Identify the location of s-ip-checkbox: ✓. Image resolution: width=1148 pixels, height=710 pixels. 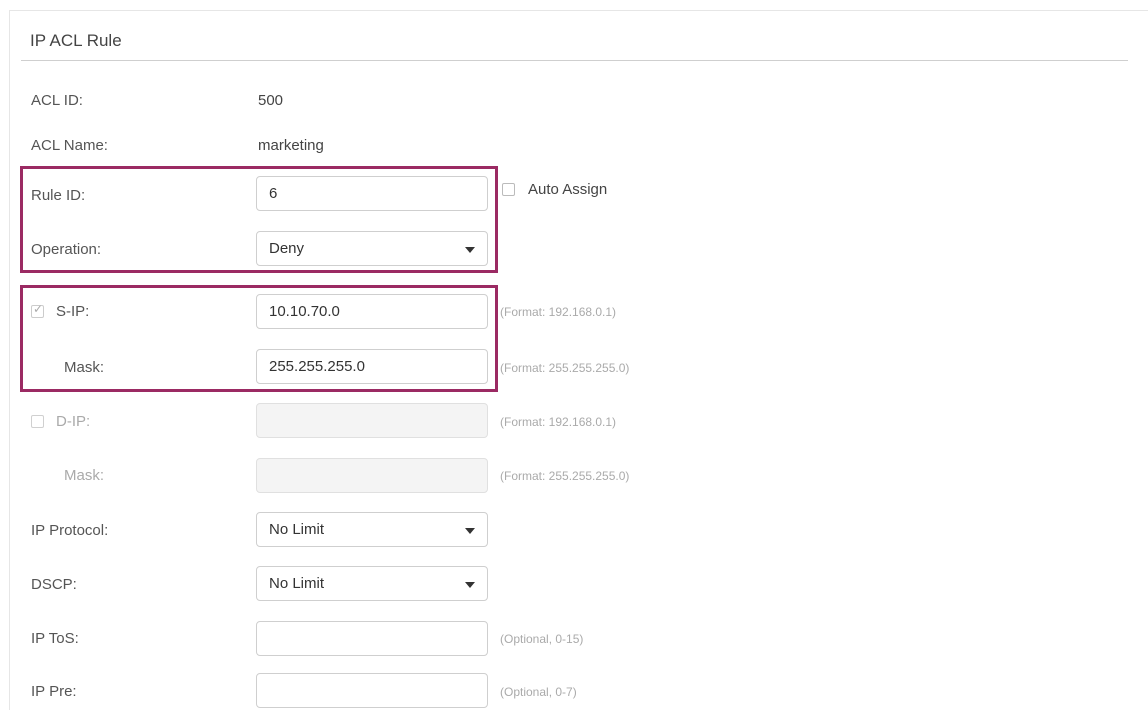
(37, 310).